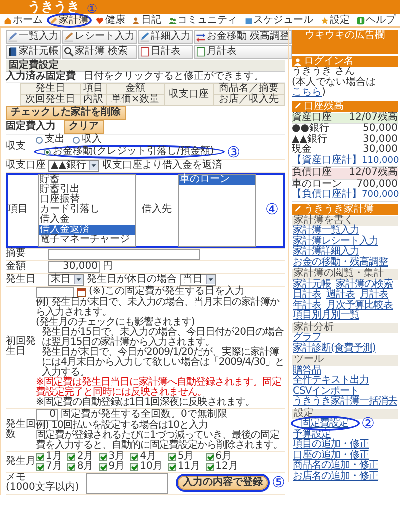  I want to click on list-option: 電子マネーチャージ, so click(87, 239).